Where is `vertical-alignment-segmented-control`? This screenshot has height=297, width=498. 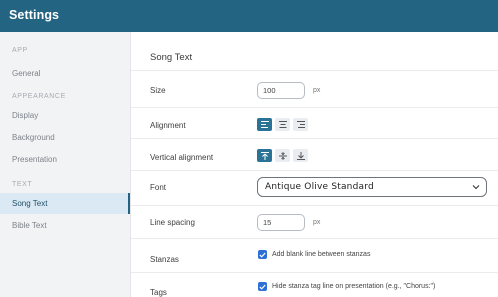
vertical-alignment-segmented-control is located at coordinates (282, 155).